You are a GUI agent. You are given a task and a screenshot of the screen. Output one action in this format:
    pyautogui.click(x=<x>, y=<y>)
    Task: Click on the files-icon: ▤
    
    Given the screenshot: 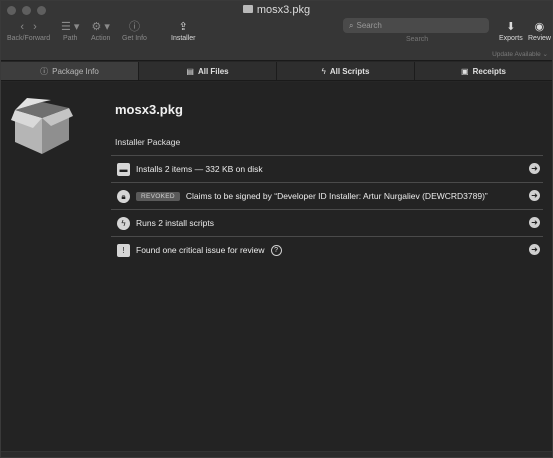 What is the action you would take?
    pyautogui.click(x=190, y=71)
    